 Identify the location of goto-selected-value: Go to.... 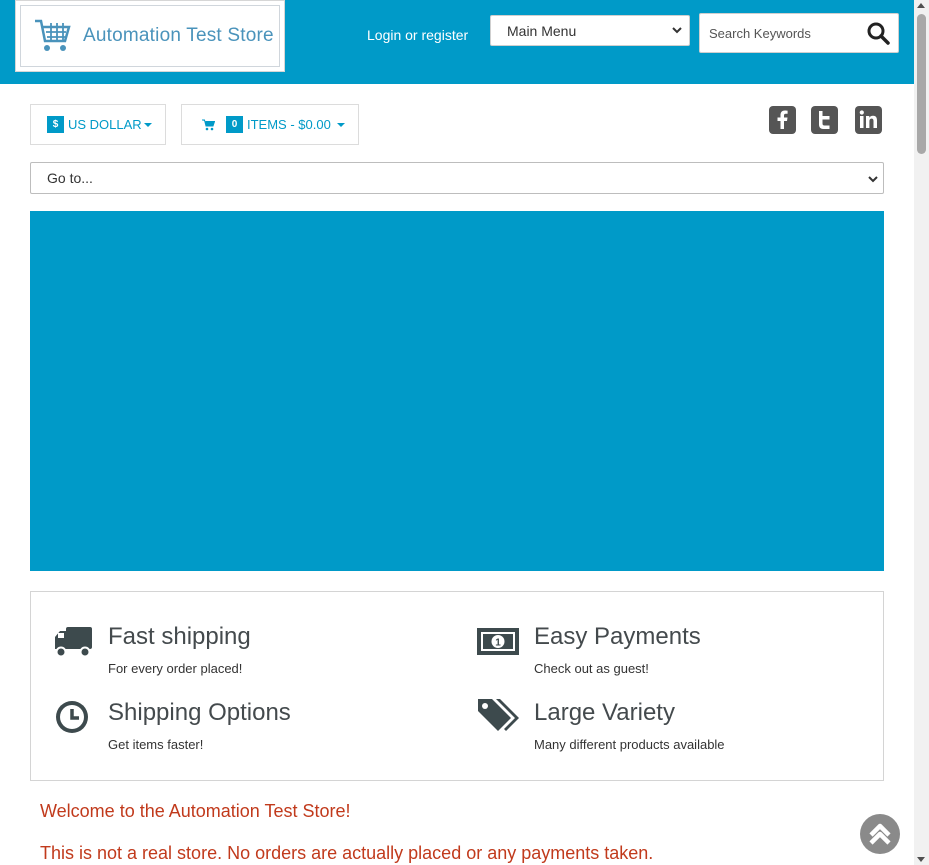
(70, 178).